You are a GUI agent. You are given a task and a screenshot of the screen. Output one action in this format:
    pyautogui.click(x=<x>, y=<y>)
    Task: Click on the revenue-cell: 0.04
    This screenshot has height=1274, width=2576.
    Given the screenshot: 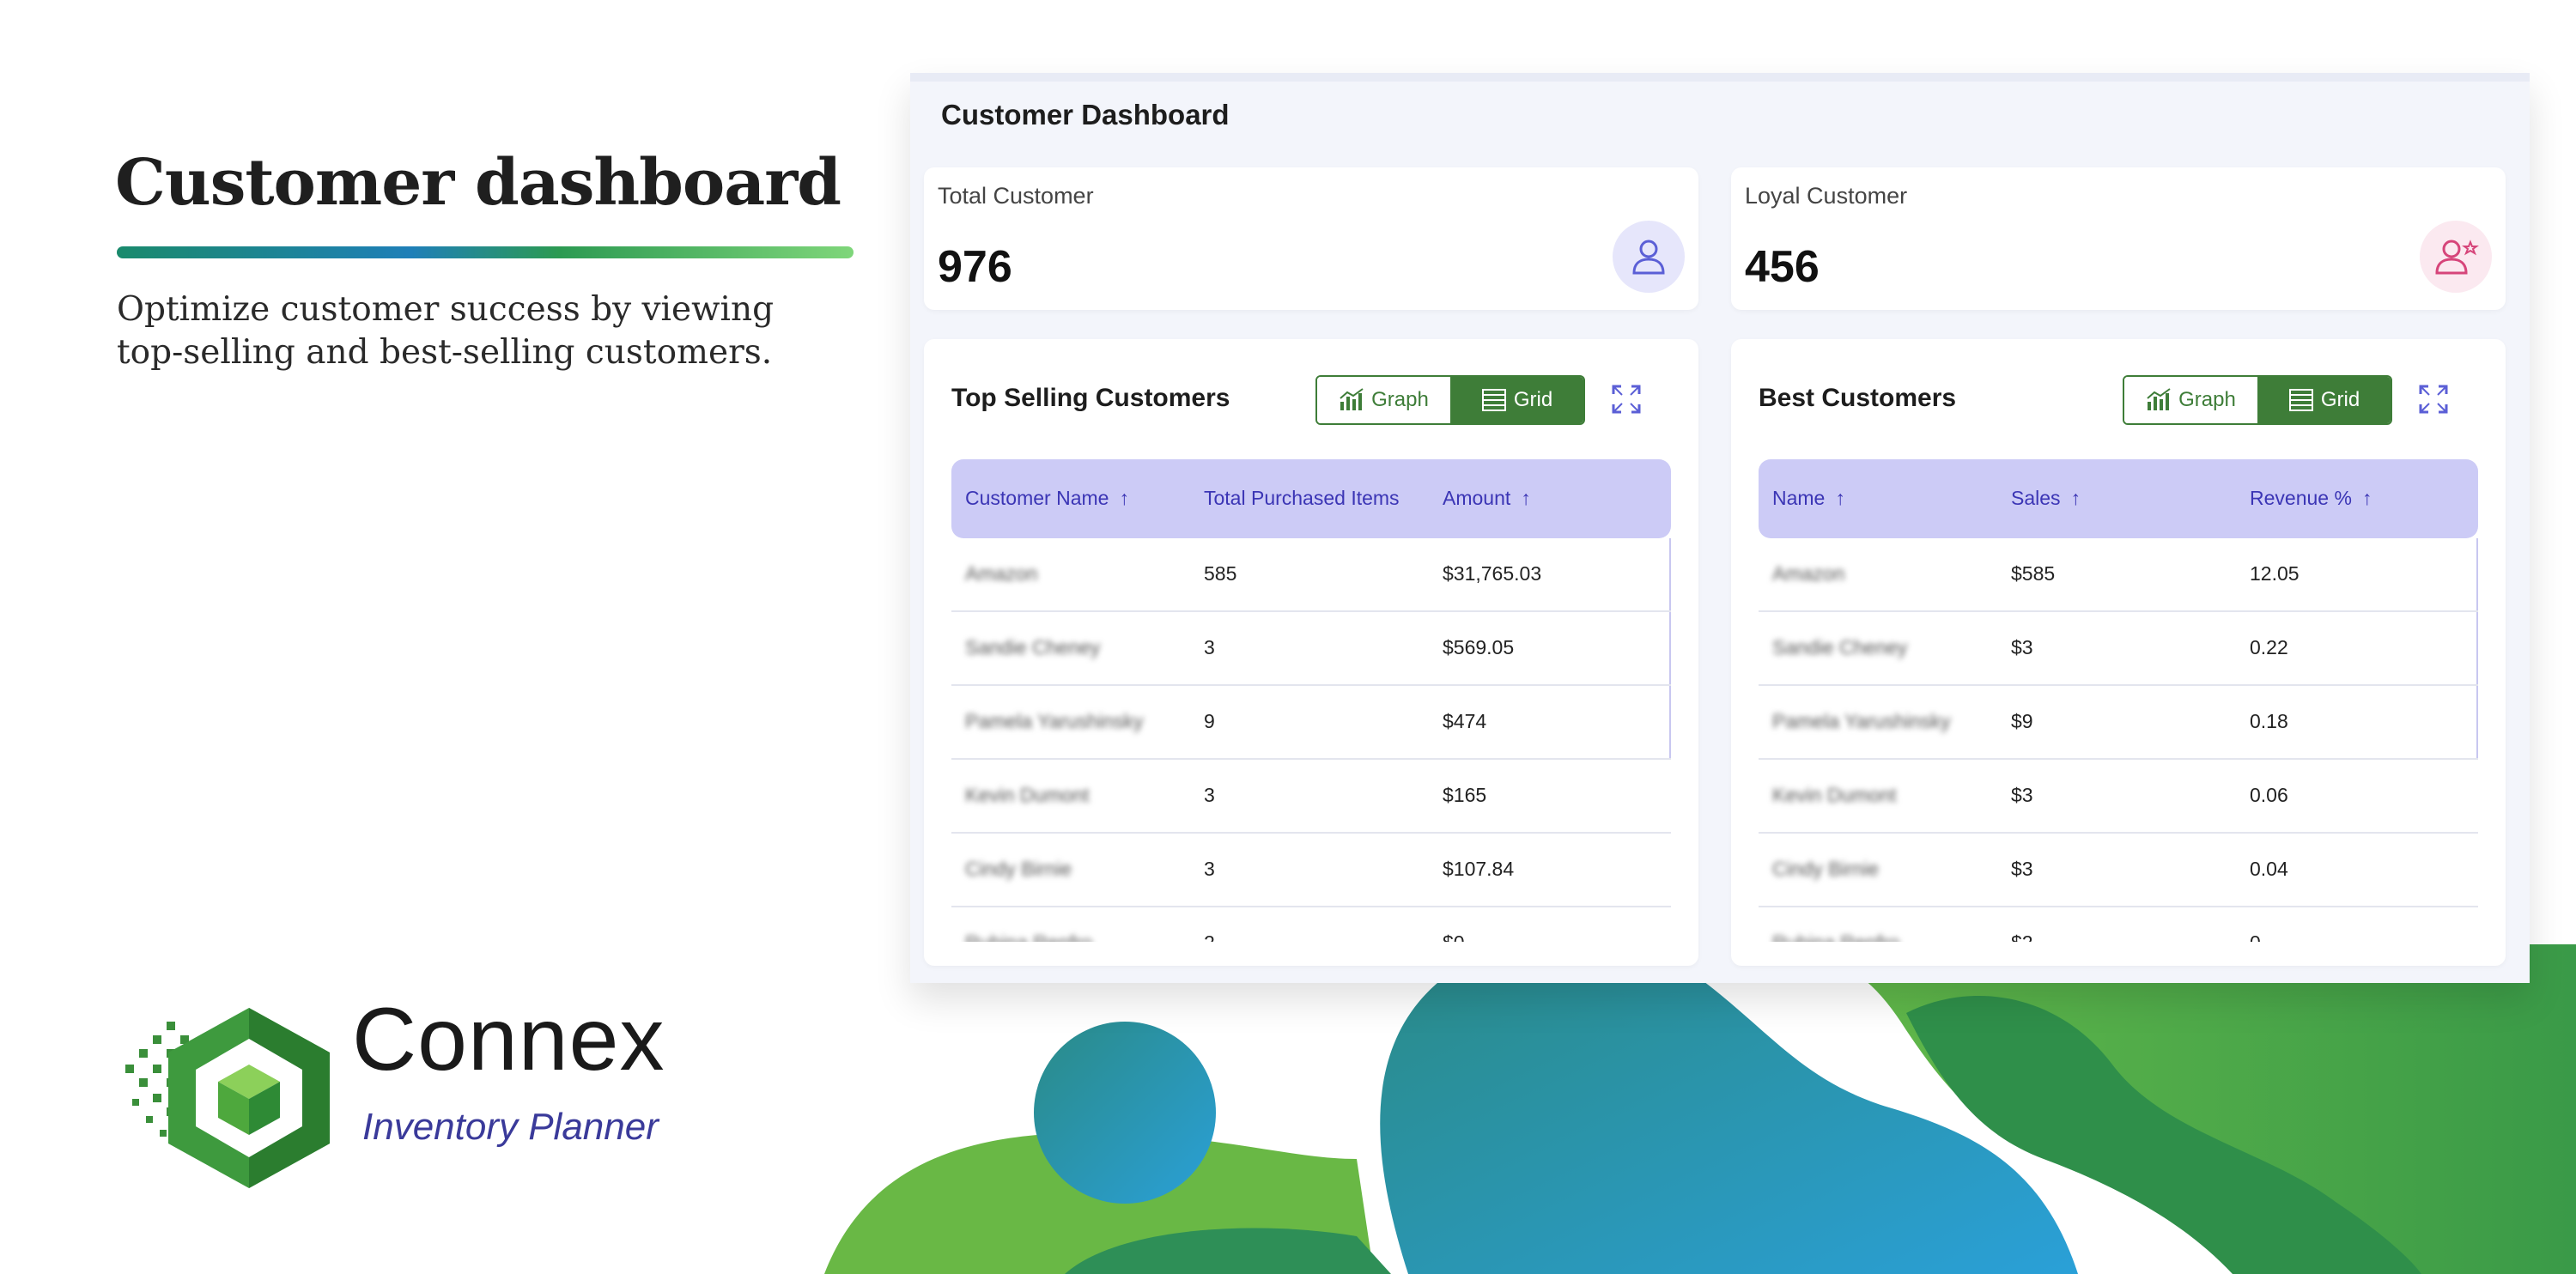 What is the action you would take?
    pyautogui.click(x=2269, y=869)
    